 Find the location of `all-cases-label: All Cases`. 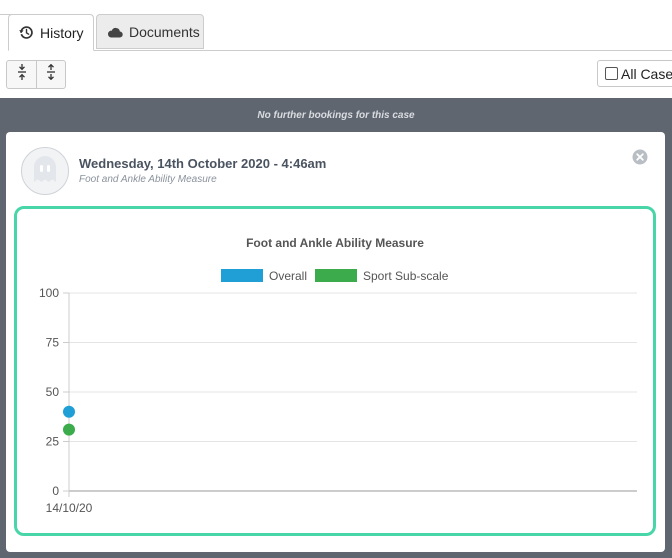

all-cases-label: All Cases is located at coordinates (646, 73).